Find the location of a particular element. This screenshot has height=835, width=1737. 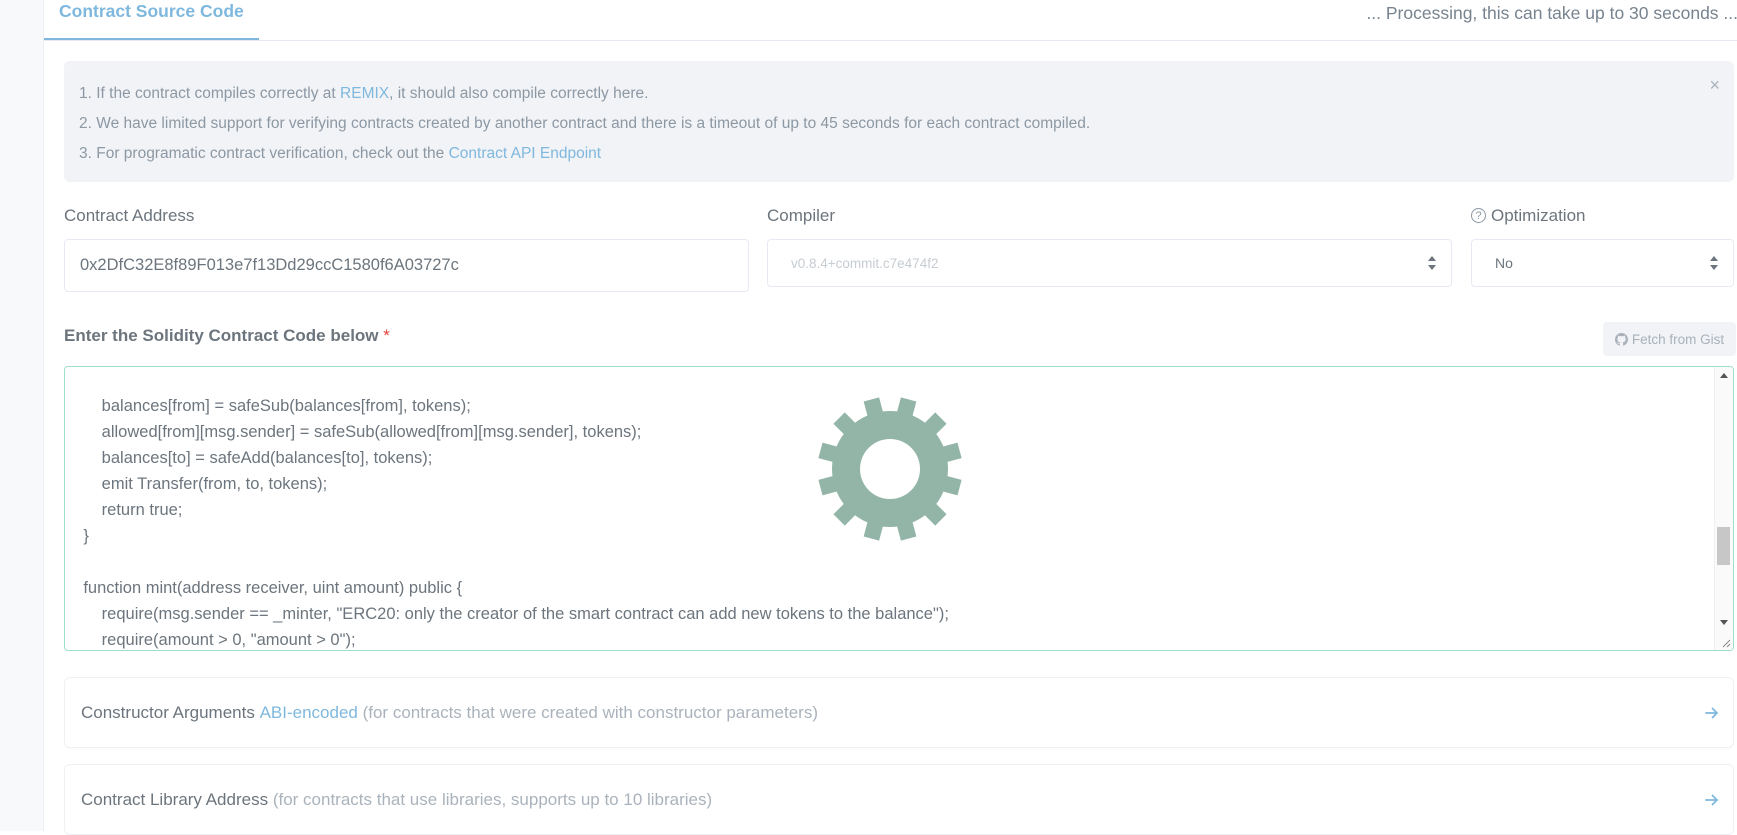

optimization-value: No is located at coordinates (1504, 263).